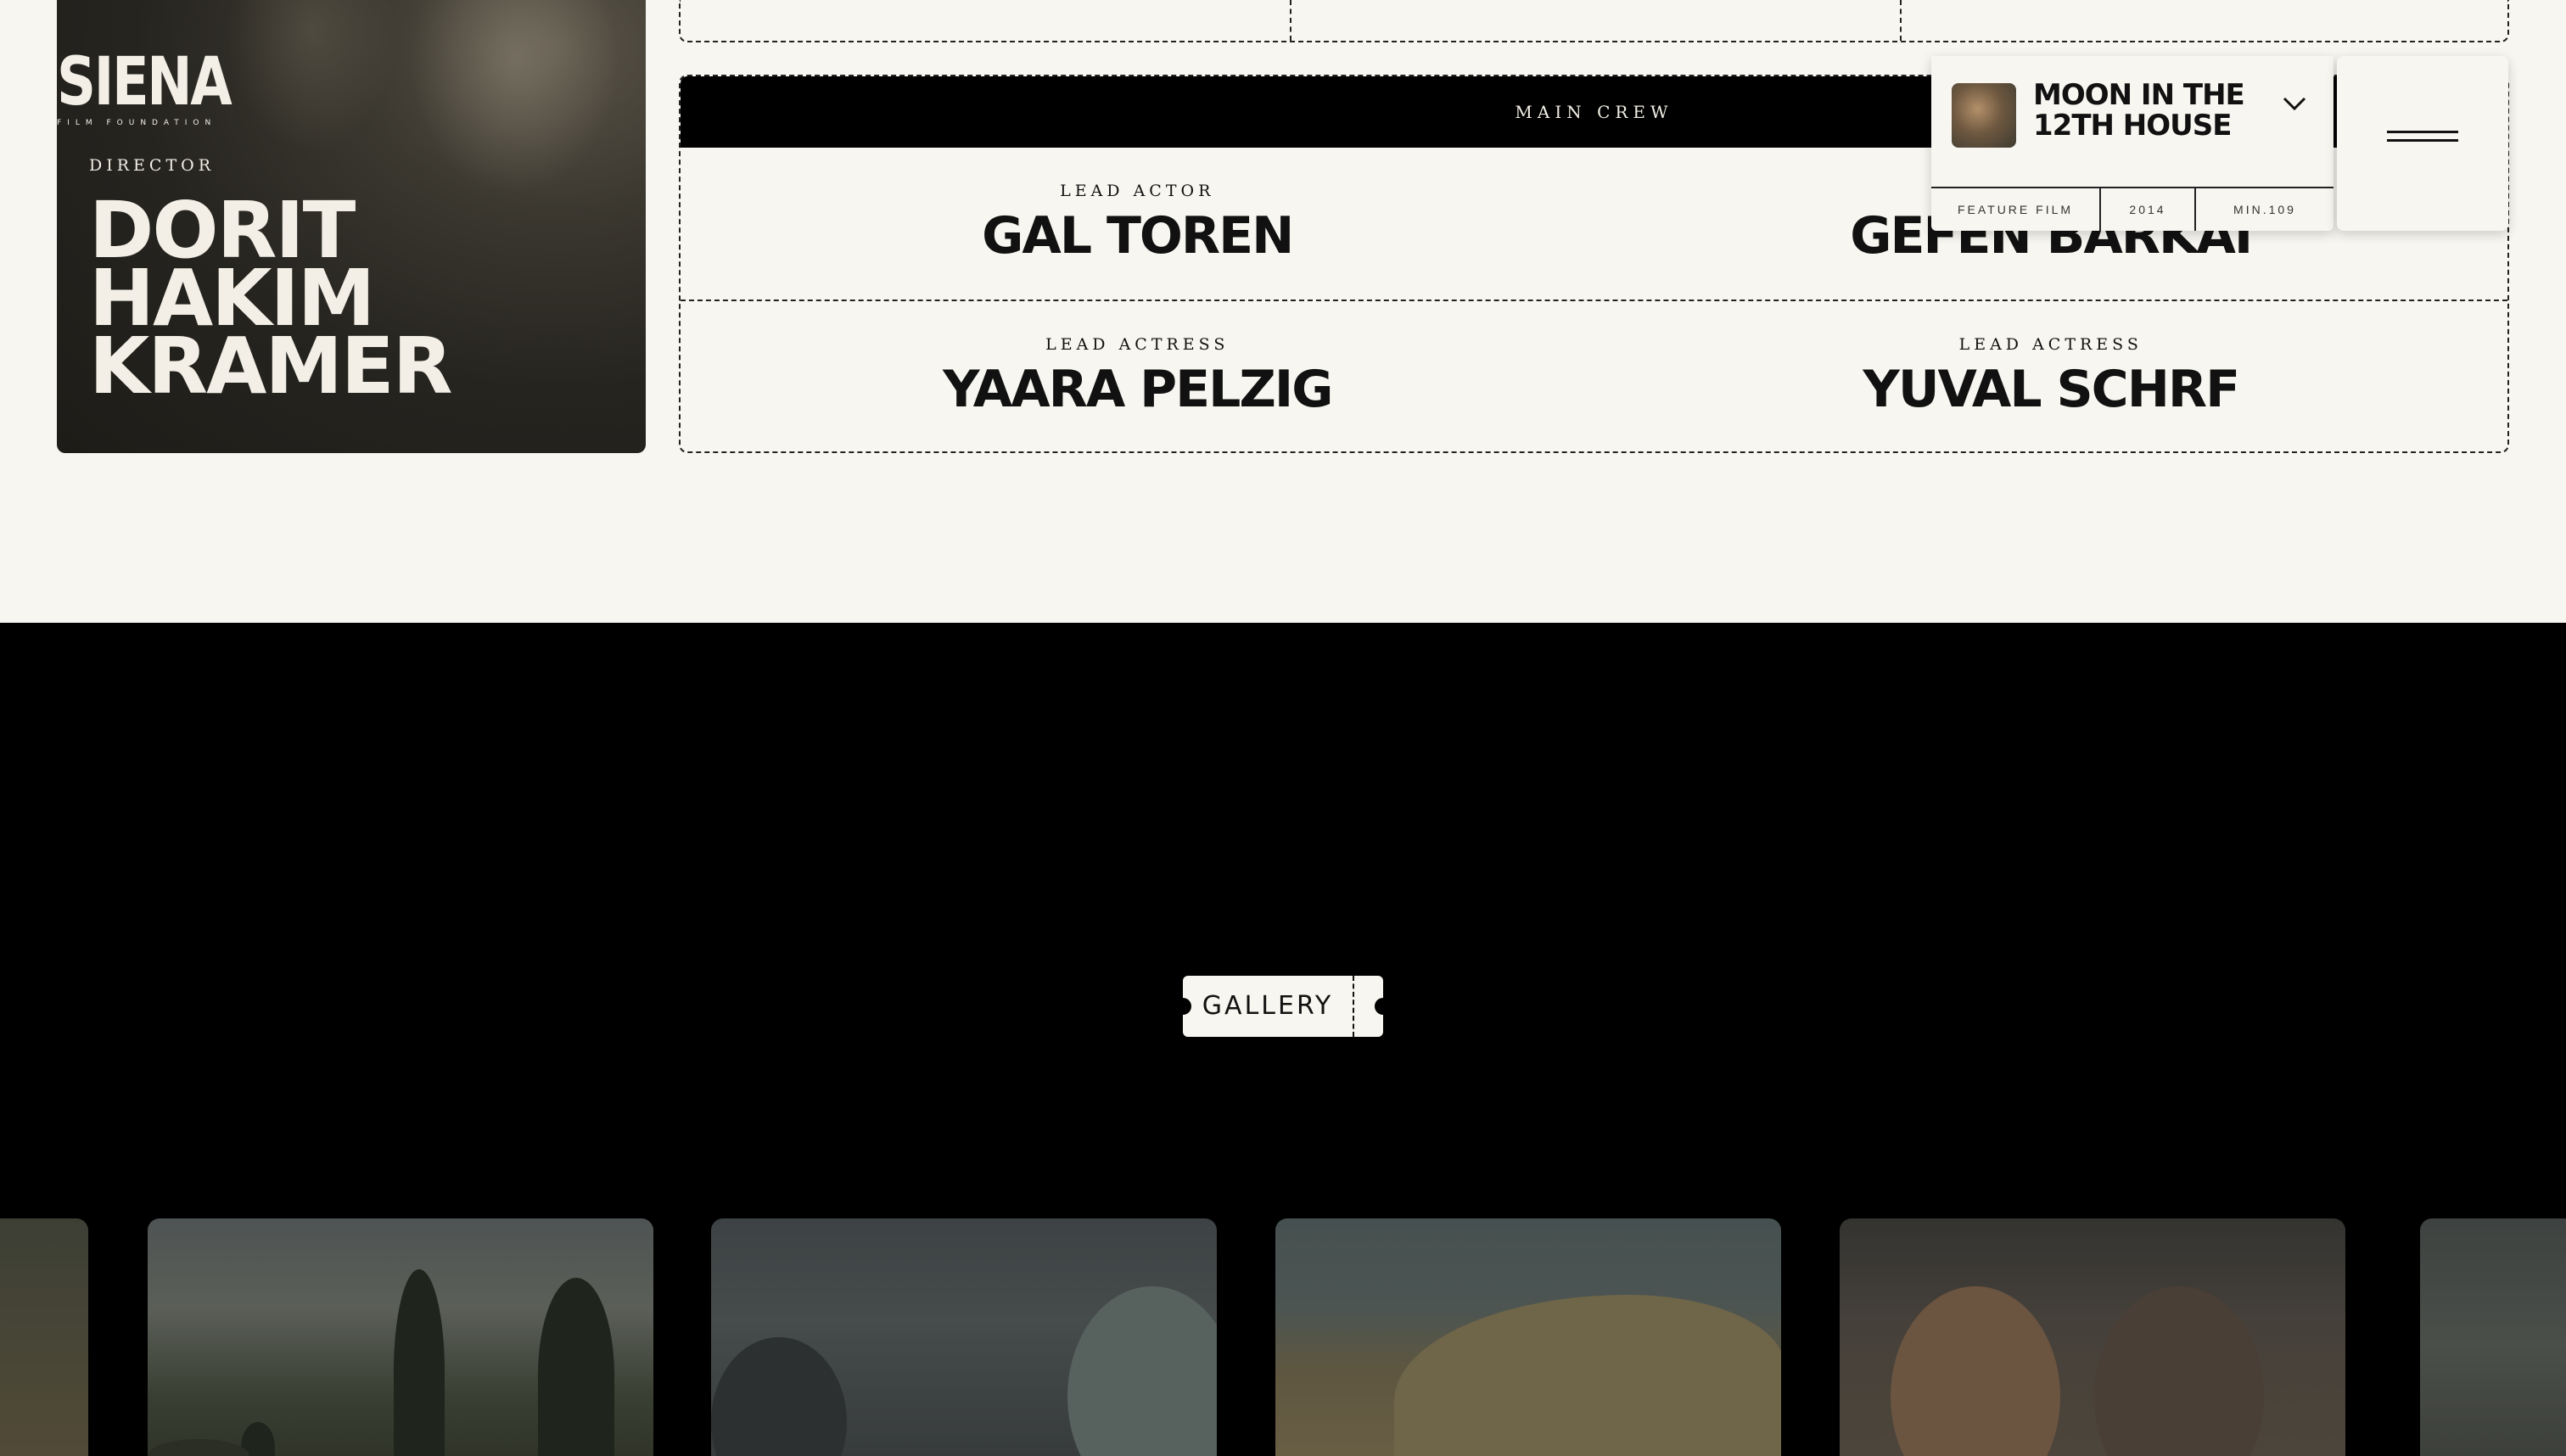 Image resolution: width=2566 pixels, height=1456 pixels. I want to click on ticket-notch, so click(1383, 1006).